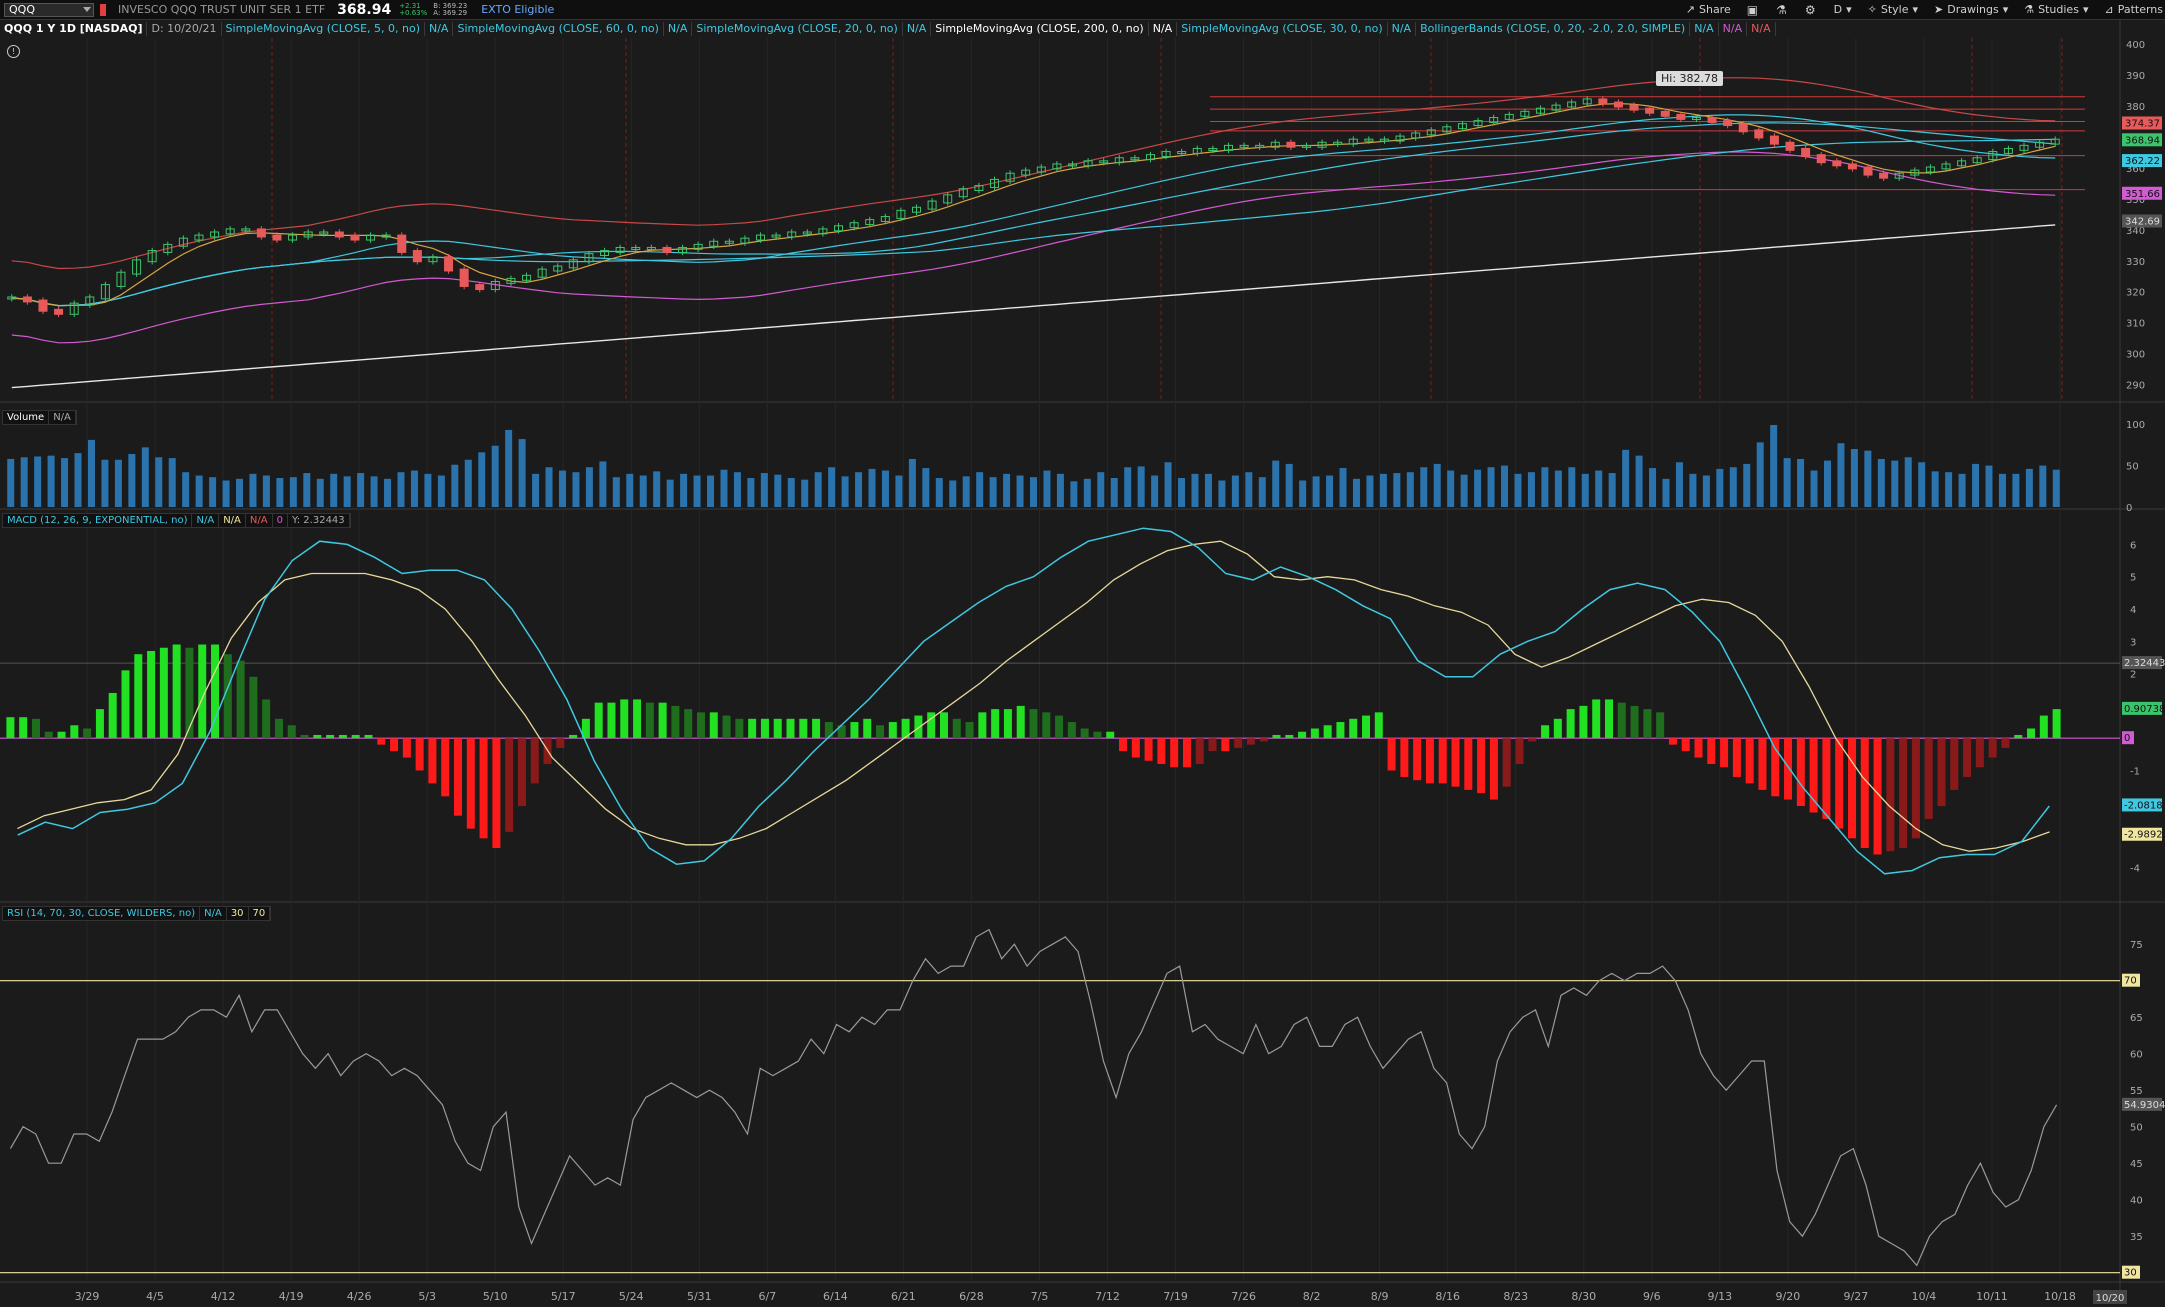 This screenshot has width=2165, height=1307. I want to click on last-date-label: 10/20, so click(2110, 1298).